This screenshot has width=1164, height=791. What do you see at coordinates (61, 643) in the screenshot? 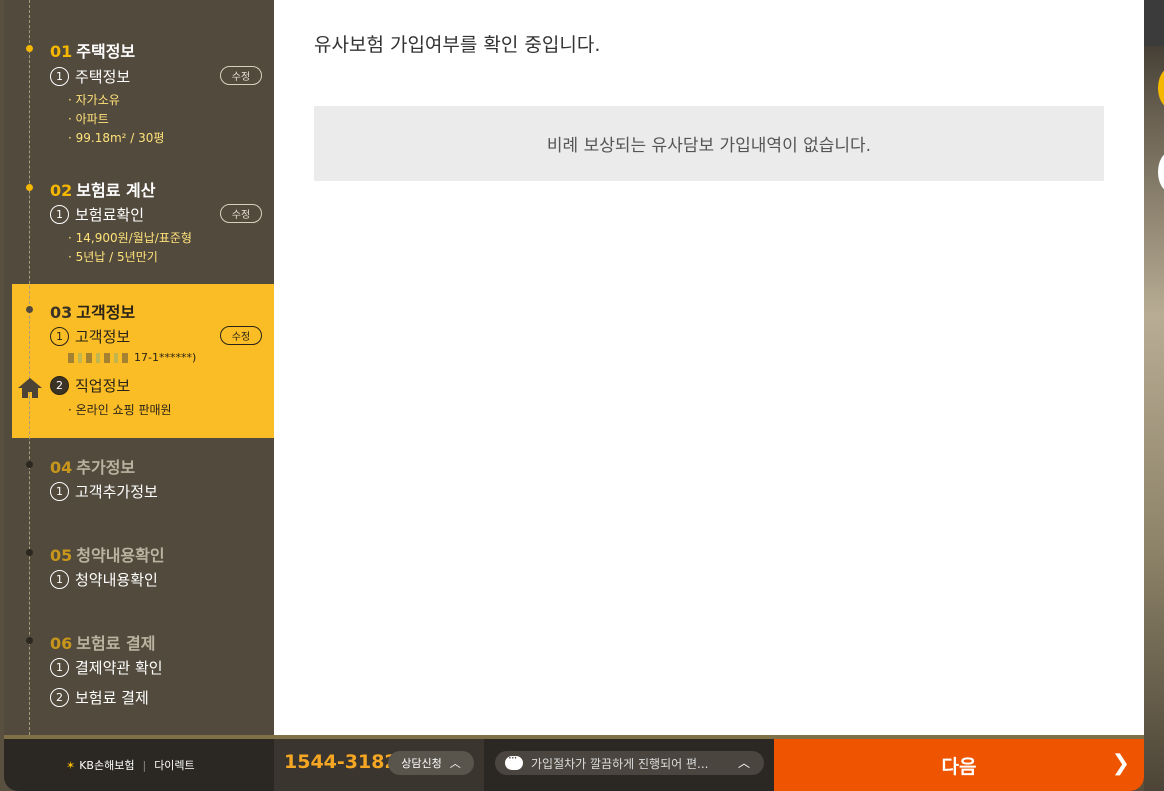
I see `step-number: 06` at bounding box center [61, 643].